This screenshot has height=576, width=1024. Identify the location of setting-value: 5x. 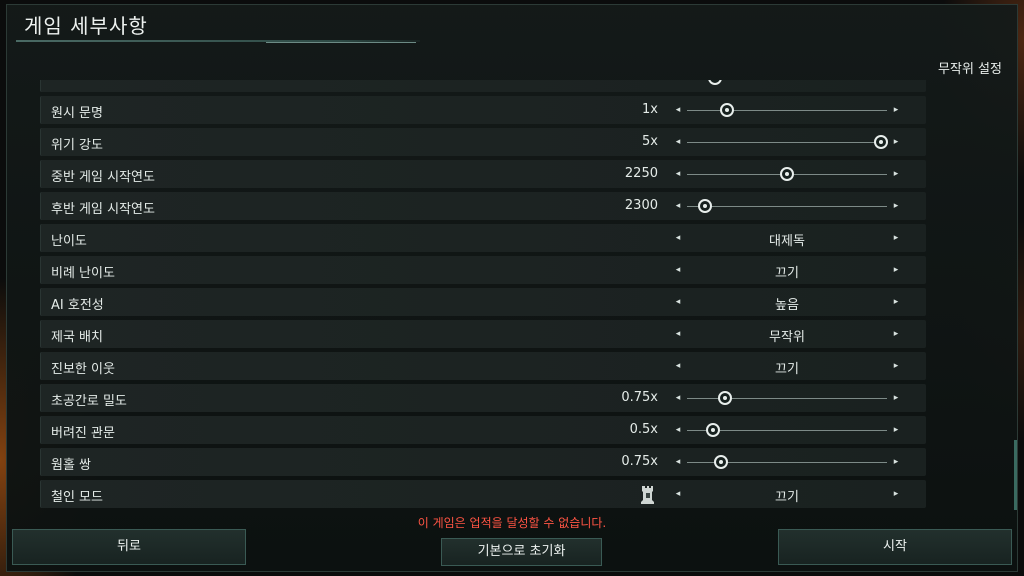
(650, 141).